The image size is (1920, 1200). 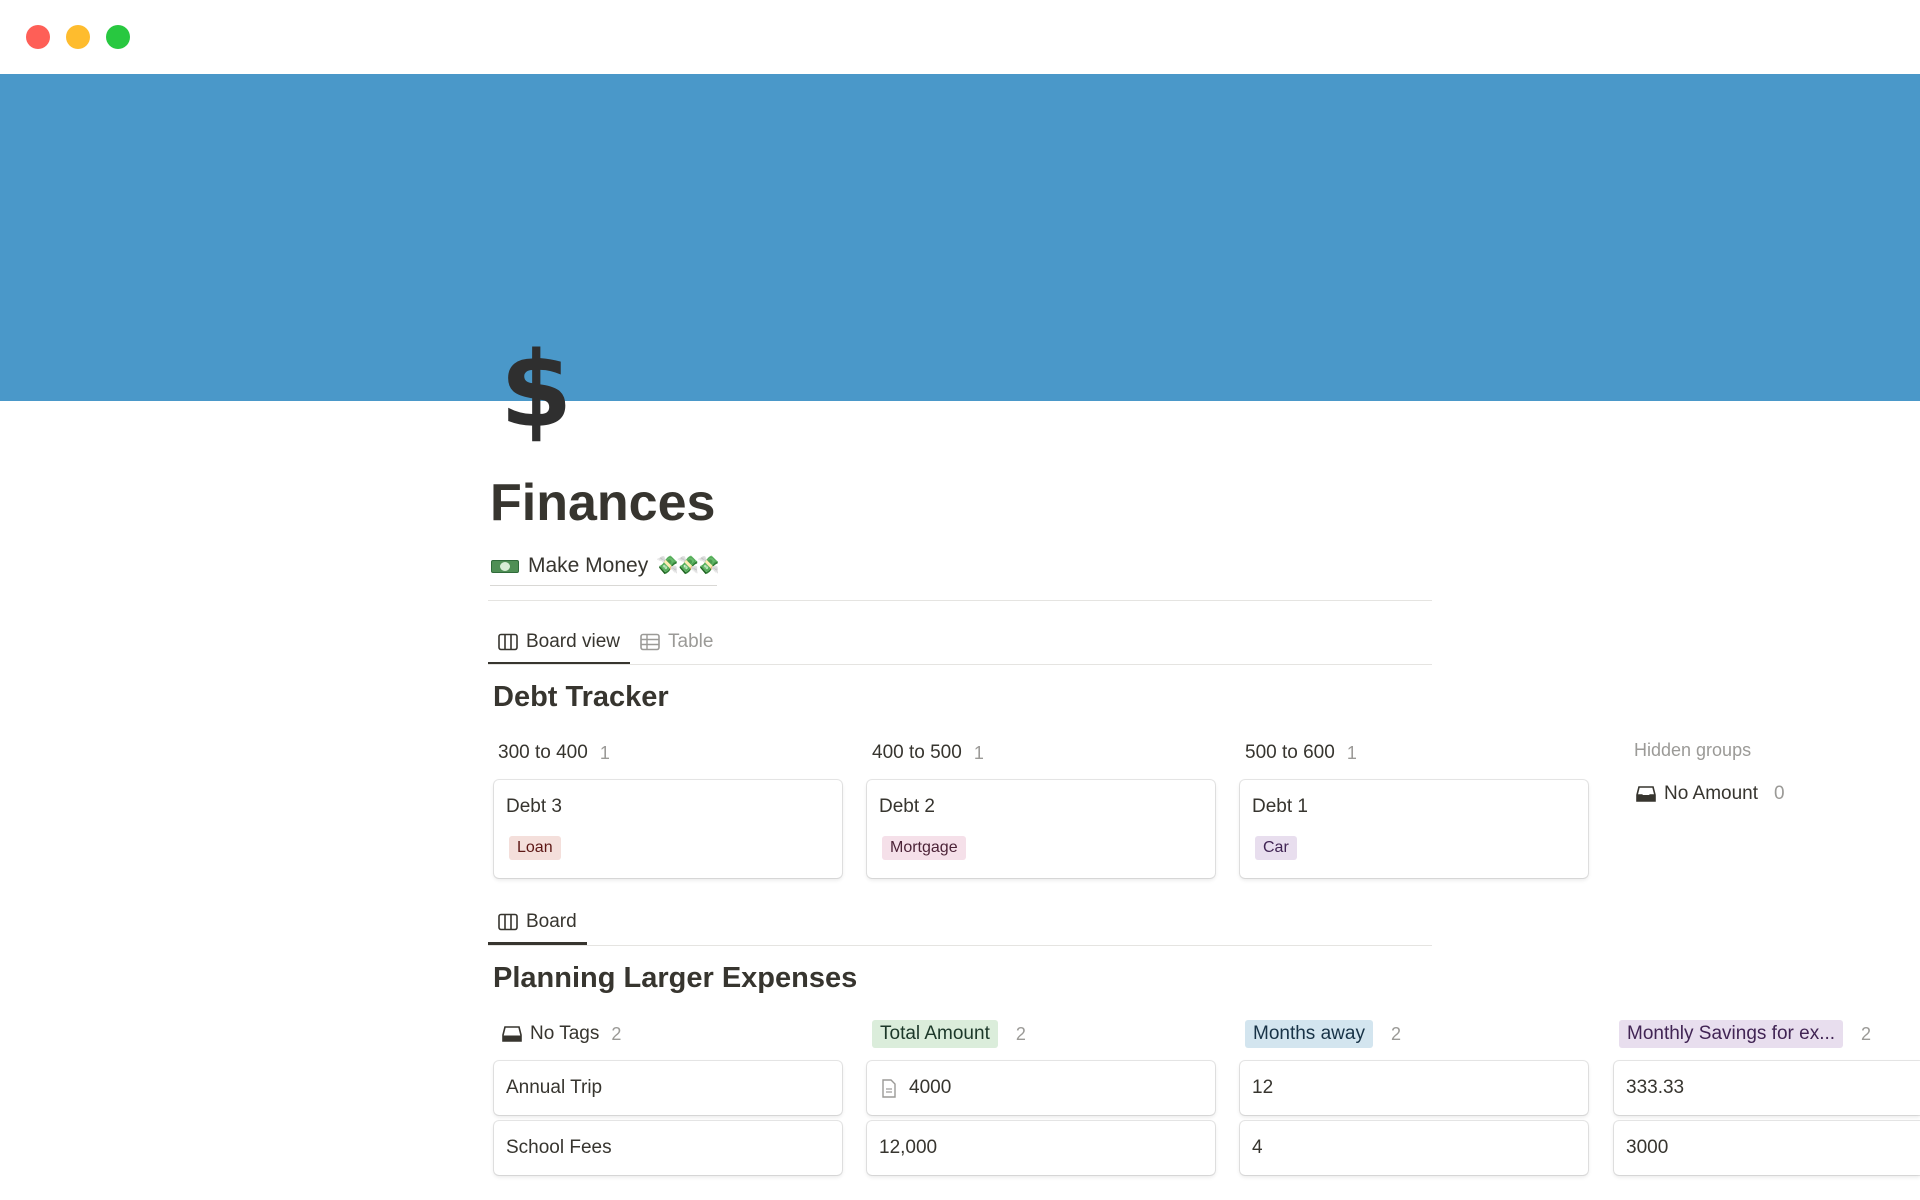 I want to click on hidden-group-count: 0, so click(x=1779, y=793).